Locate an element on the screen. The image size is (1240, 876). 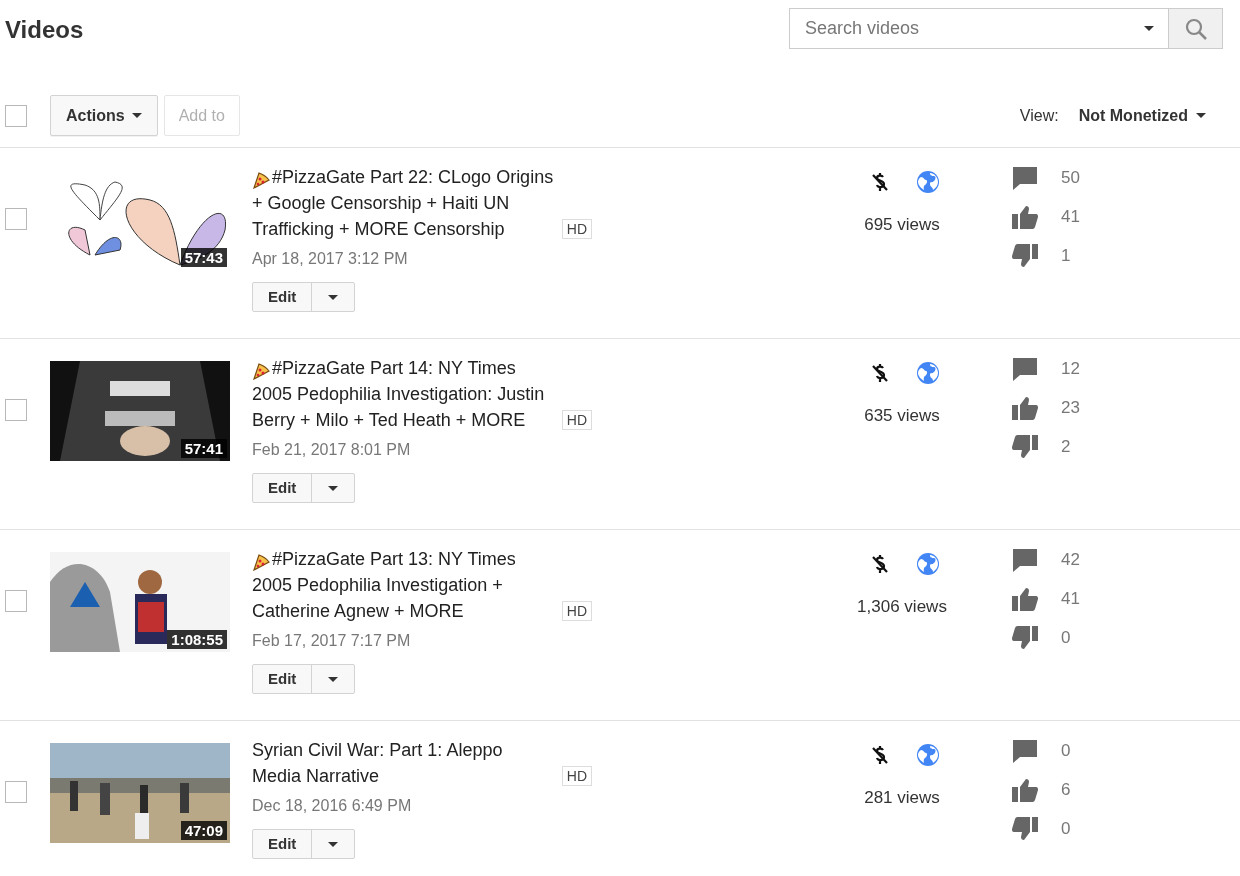
dislike-count: 2 is located at coordinates (1066, 447).